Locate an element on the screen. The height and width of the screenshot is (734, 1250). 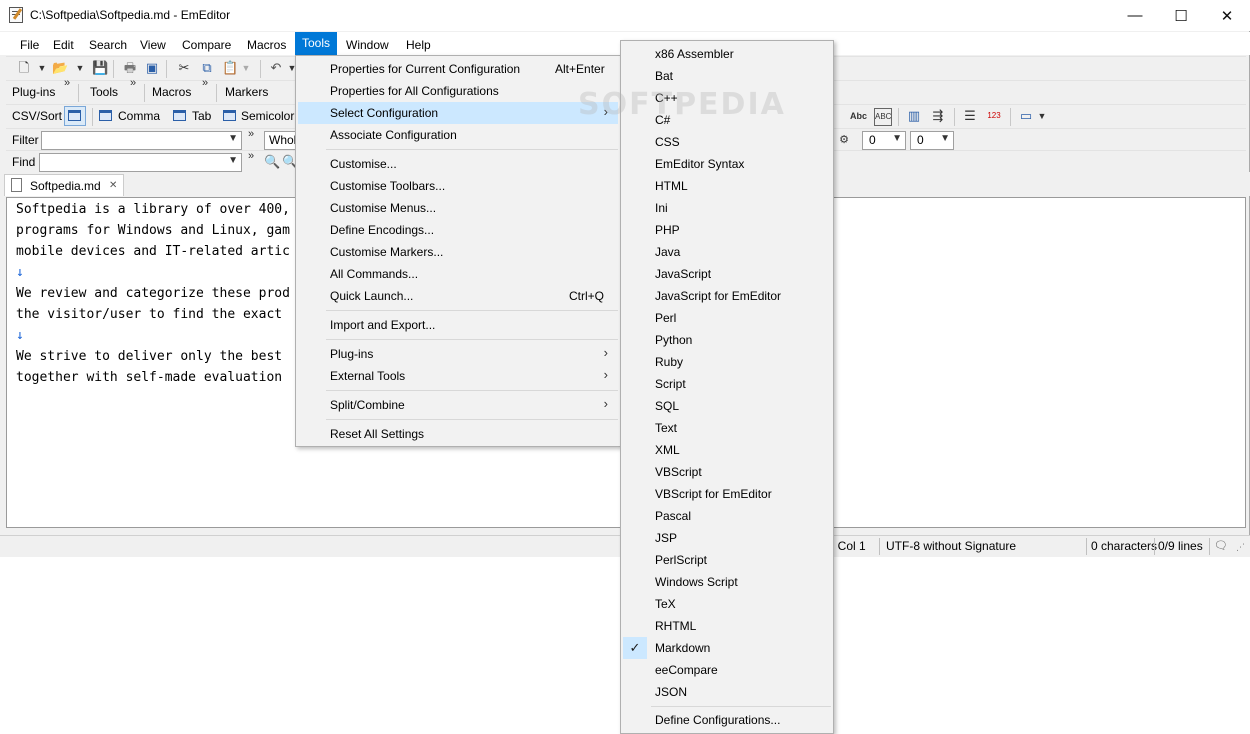
close-button: ✕ is located at coordinates (1227, 15).